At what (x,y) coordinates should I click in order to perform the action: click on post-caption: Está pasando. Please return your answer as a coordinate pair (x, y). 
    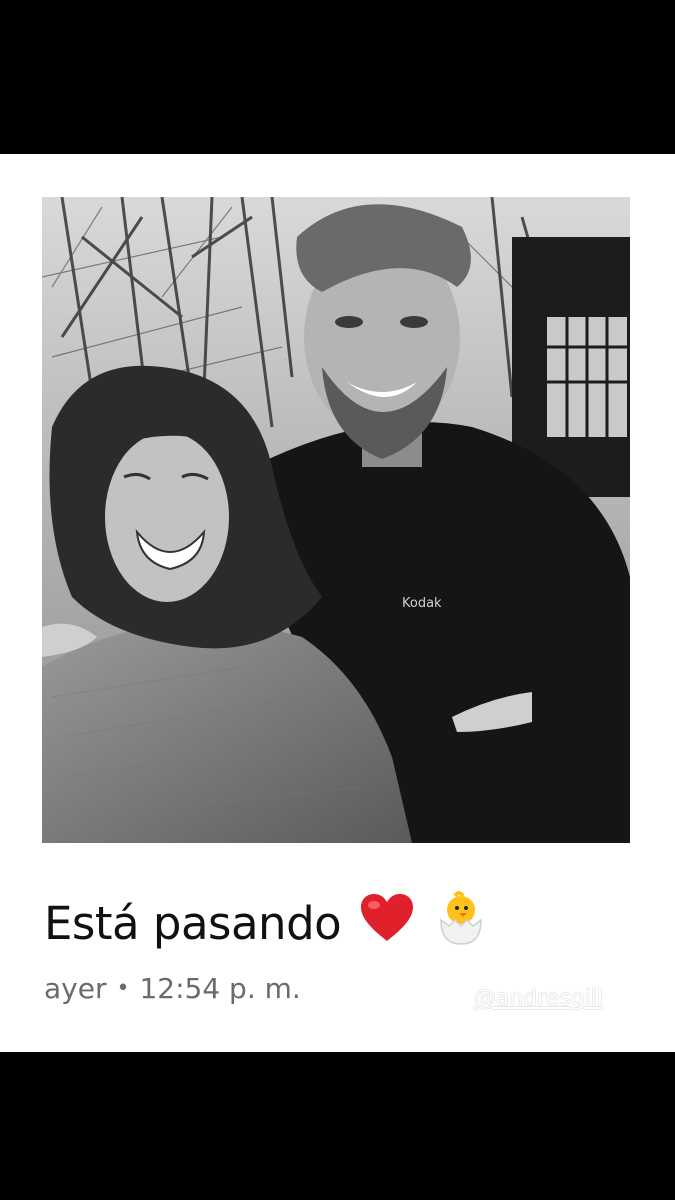
    Looking at the image, I should click on (266, 923).